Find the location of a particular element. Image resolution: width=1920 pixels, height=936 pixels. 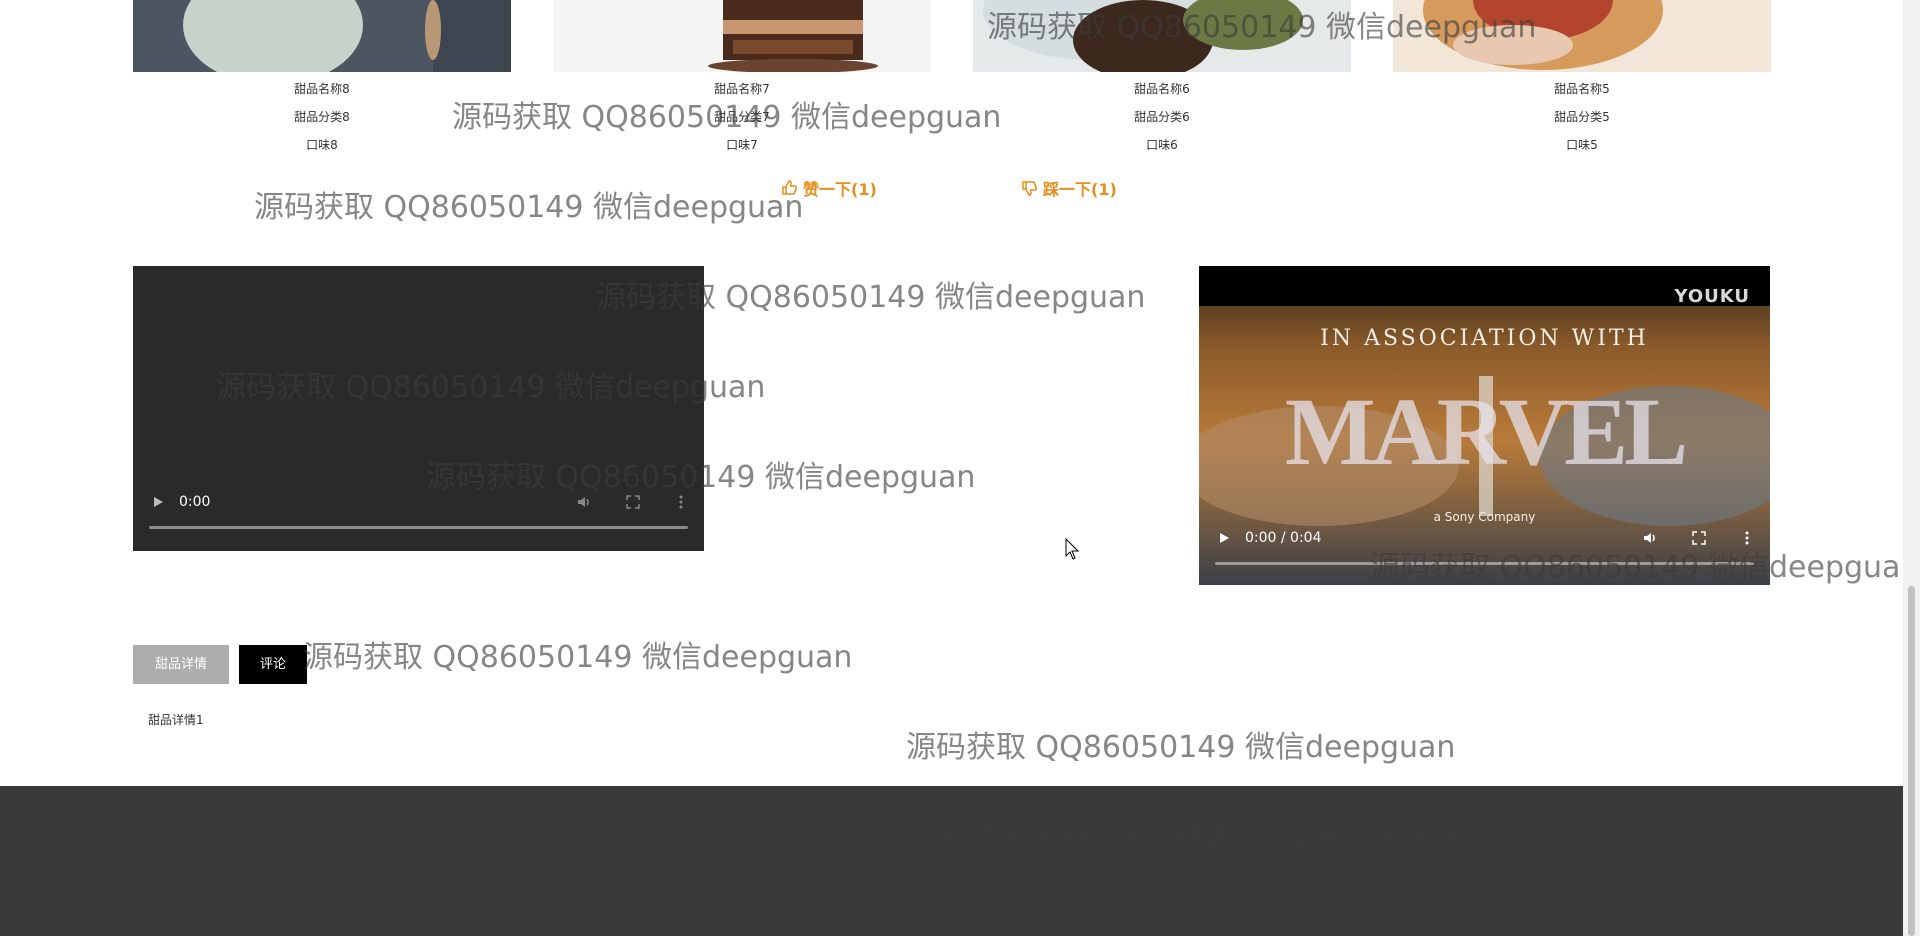

product-card: 甜品名称5 甜品分类5 口味5 is located at coordinates (1582, 79).